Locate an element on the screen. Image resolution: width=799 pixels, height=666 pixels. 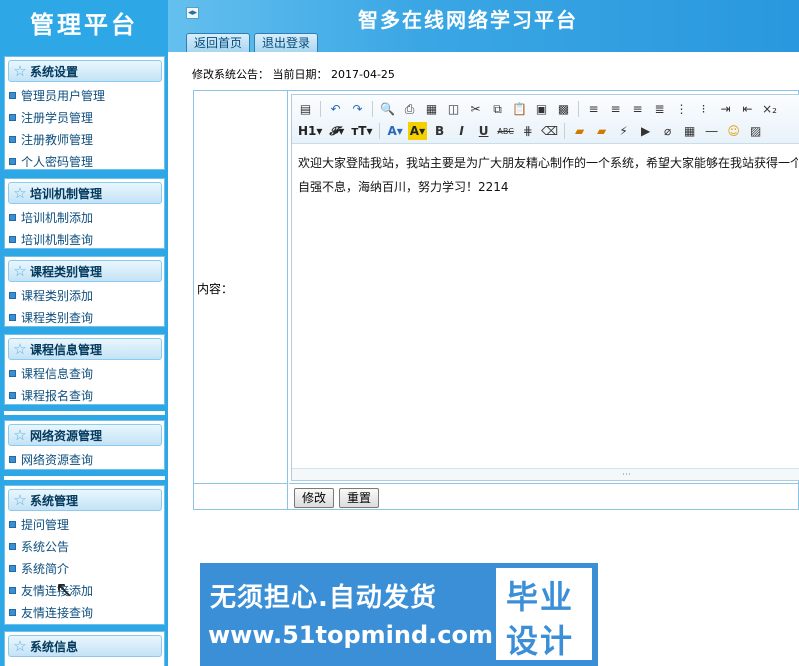
menu-head-system-settings: ☆ 系统设置 is located at coordinates (85, 71).